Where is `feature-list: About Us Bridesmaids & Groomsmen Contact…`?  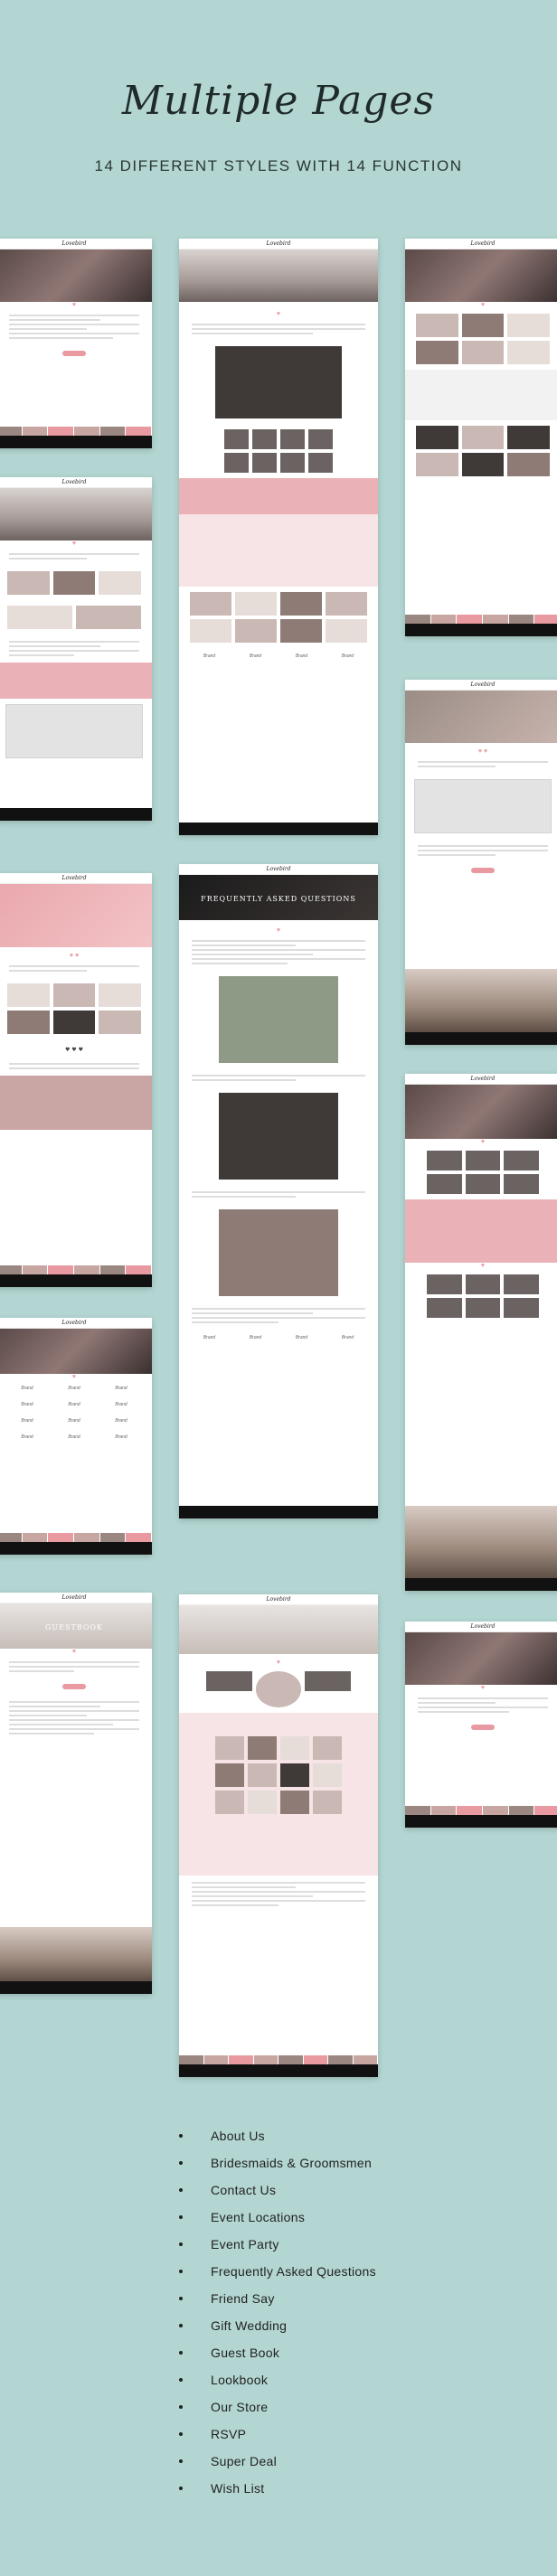
feature-list: About Us Bridesmaids & Groomsmen Contact… is located at coordinates (278, 2312).